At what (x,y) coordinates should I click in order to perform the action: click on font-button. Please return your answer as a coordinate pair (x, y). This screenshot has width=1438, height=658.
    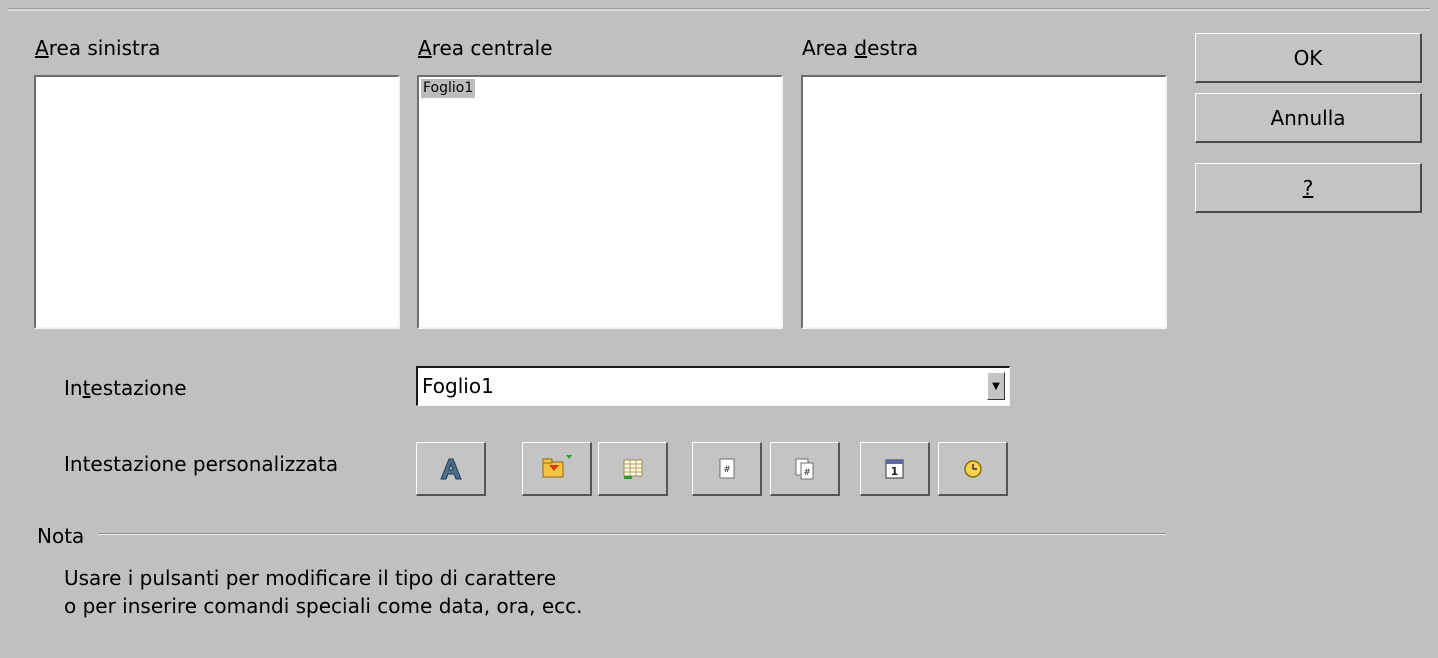
    Looking at the image, I should click on (451, 469).